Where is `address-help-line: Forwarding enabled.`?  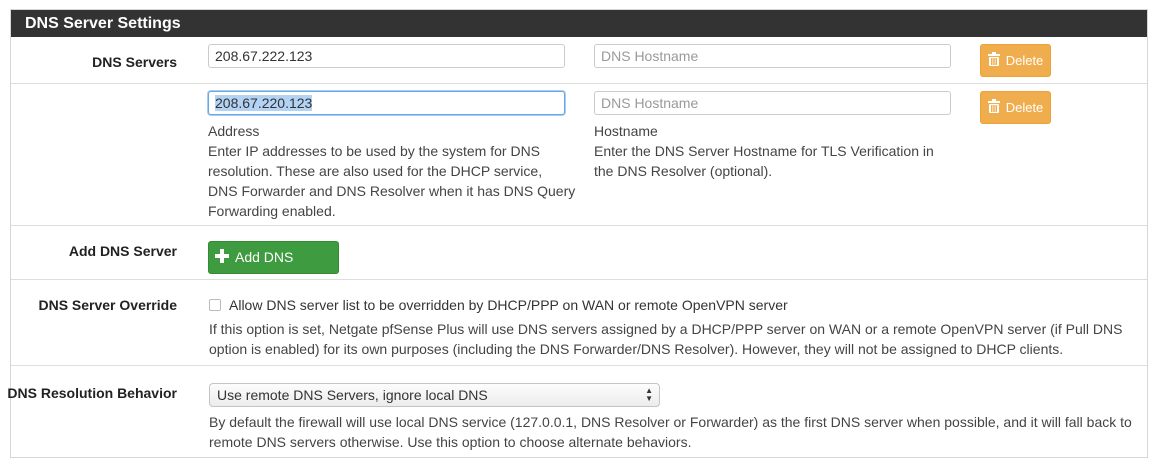
address-help-line: Forwarding enabled. is located at coordinates (272, 211).